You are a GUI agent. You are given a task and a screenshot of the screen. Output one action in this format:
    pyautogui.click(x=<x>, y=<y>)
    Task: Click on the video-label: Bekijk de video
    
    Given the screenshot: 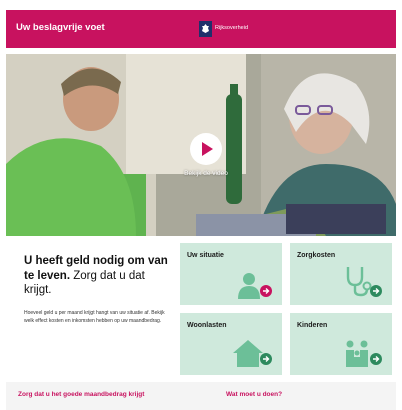 What is the action you would take?
    pyautogui.click(x=206, y=173)
    